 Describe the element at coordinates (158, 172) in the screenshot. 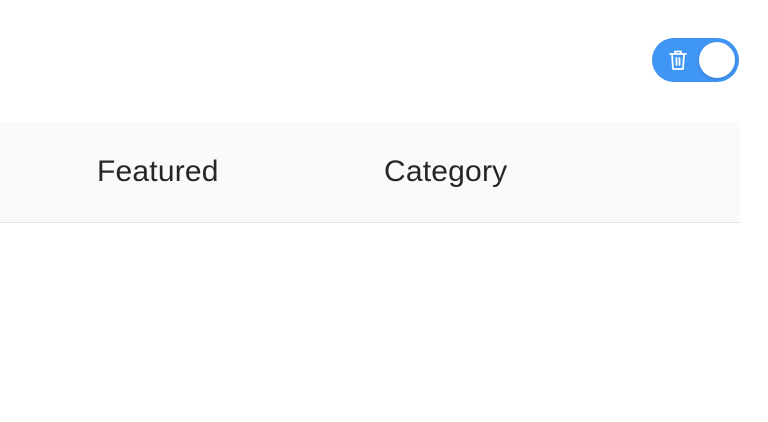

I see `column-header-featured: Featured` at that location.